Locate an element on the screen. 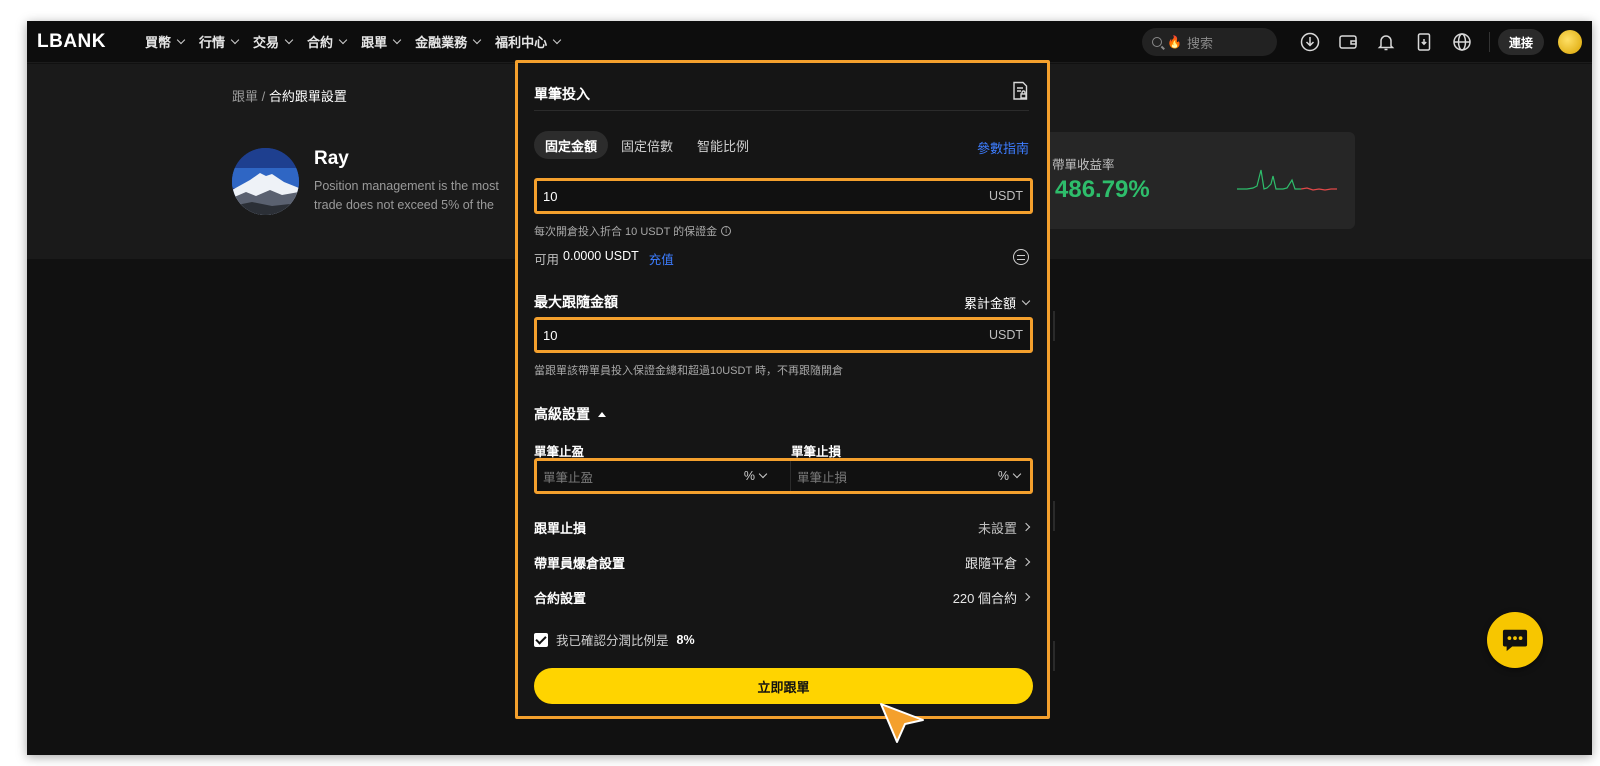 This screenshot has width=1600, height=766. top-navbar: LBANK 買幣 行情 交易 合約 跟單 金融業務 福利中心 🔥 搜索 連接 is located at coordinates (809, 42).